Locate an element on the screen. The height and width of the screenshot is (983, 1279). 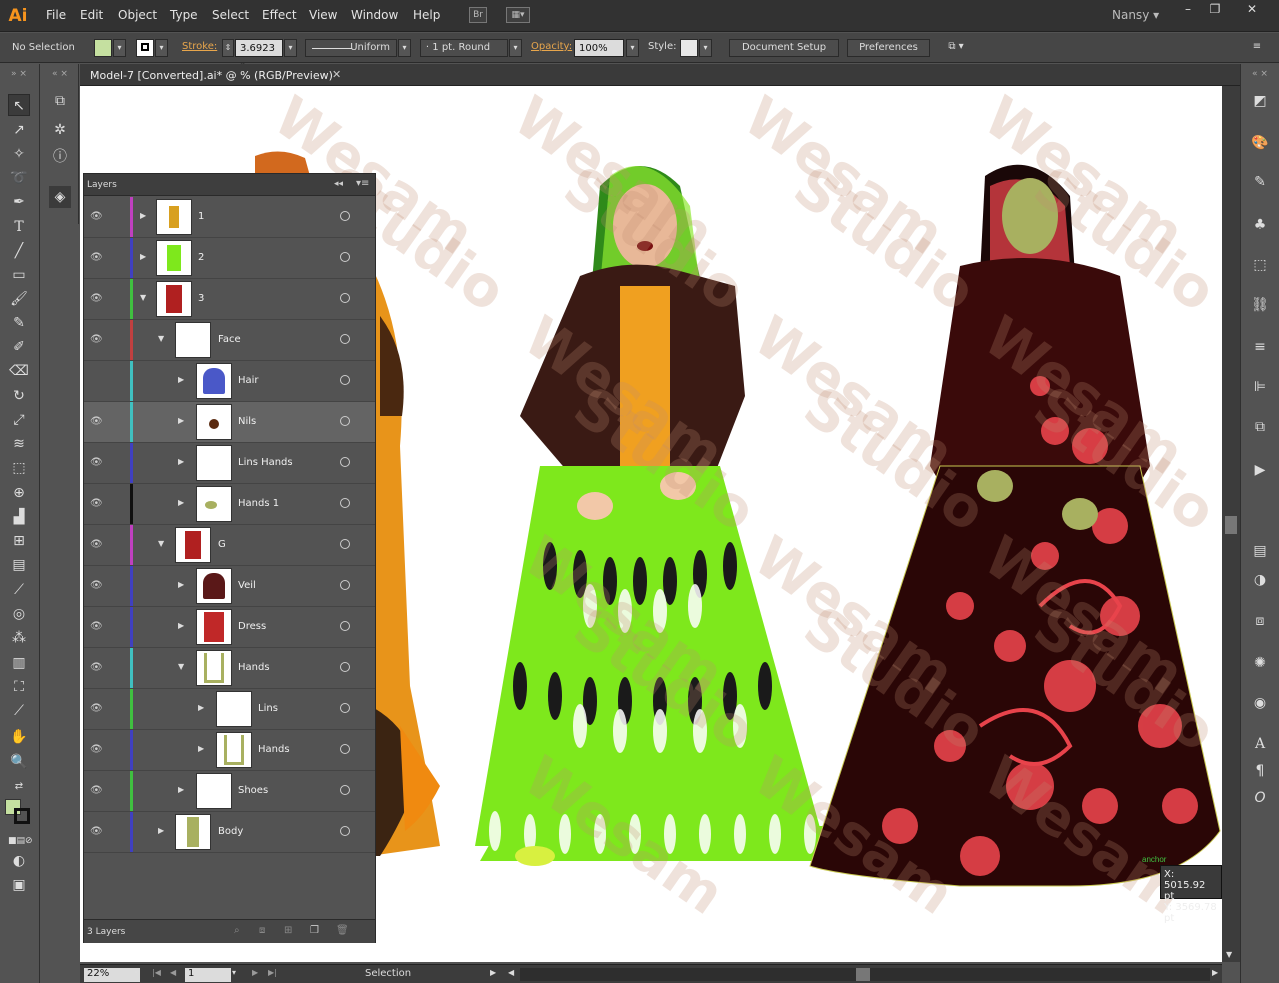
pencil-tool-icon: ✎ is located at coordinates (19, 323).